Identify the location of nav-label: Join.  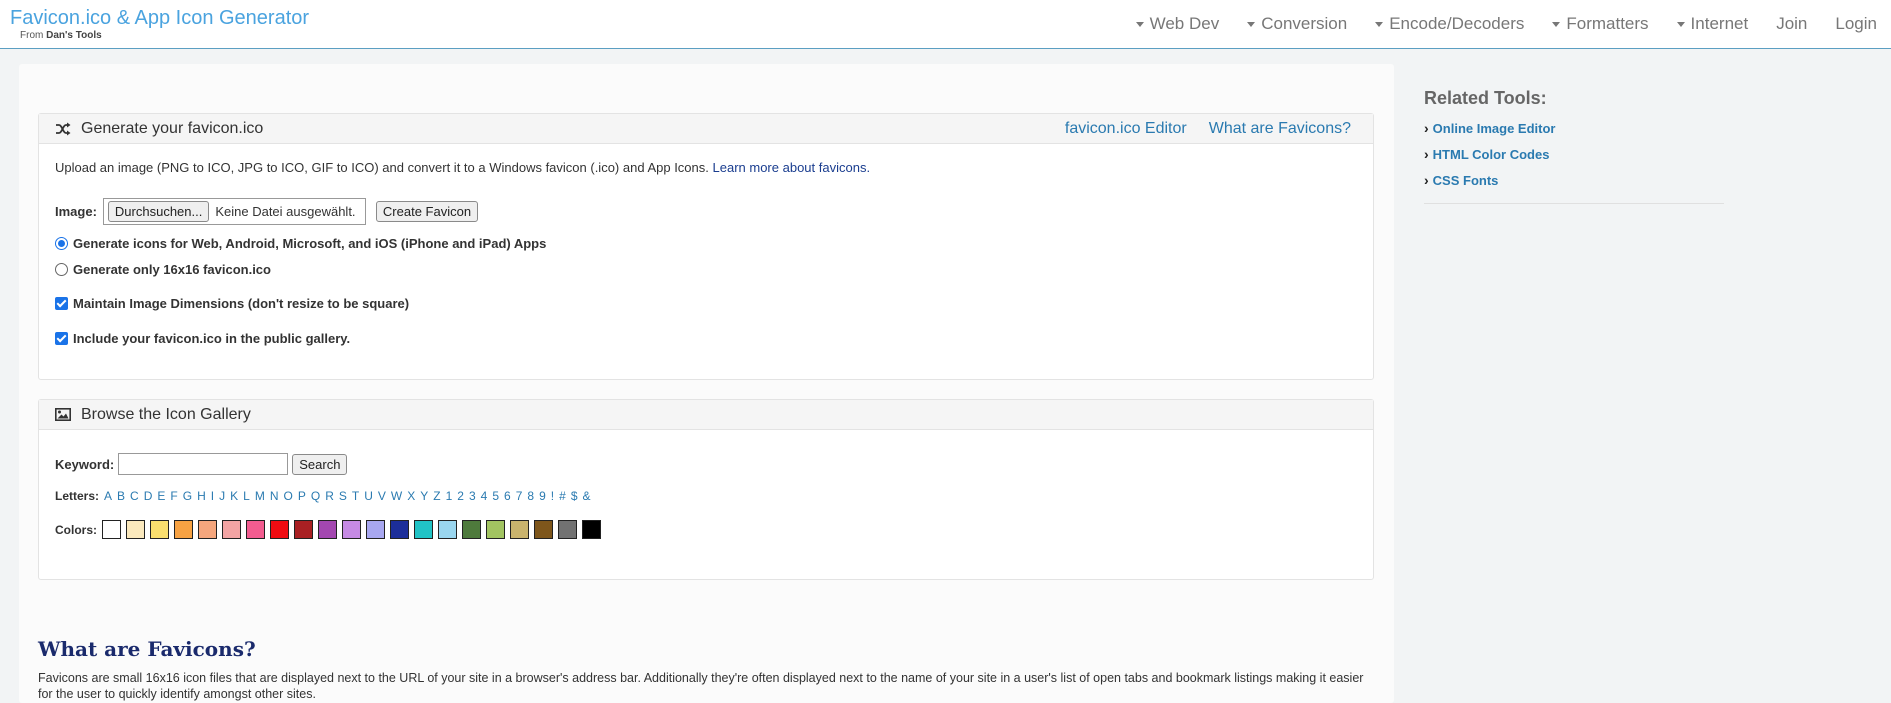
(1792, 23).